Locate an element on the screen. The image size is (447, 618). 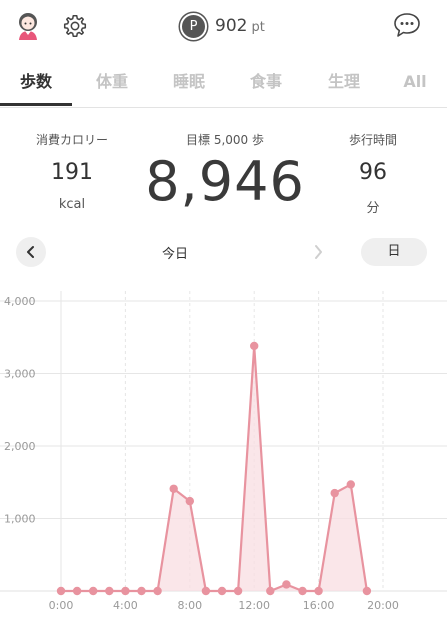
walk-time-unit: 分 is located at coordinates (373, 208).